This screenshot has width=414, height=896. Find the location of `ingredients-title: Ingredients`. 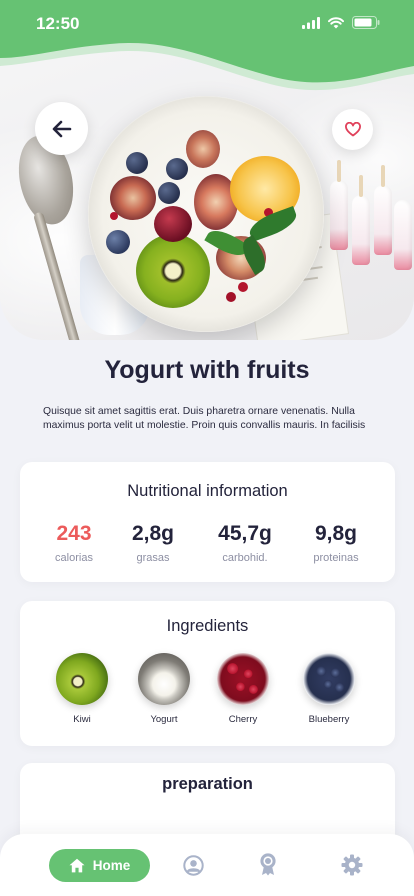

ingredients-title: Ingredients is located at coordinates (207, 626).